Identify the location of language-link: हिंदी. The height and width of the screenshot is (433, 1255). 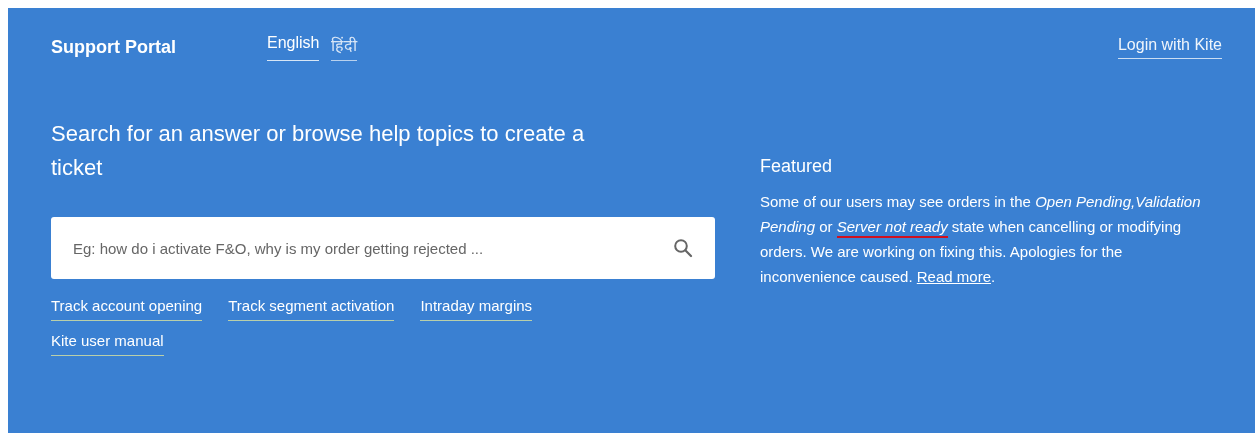
(344, 47).